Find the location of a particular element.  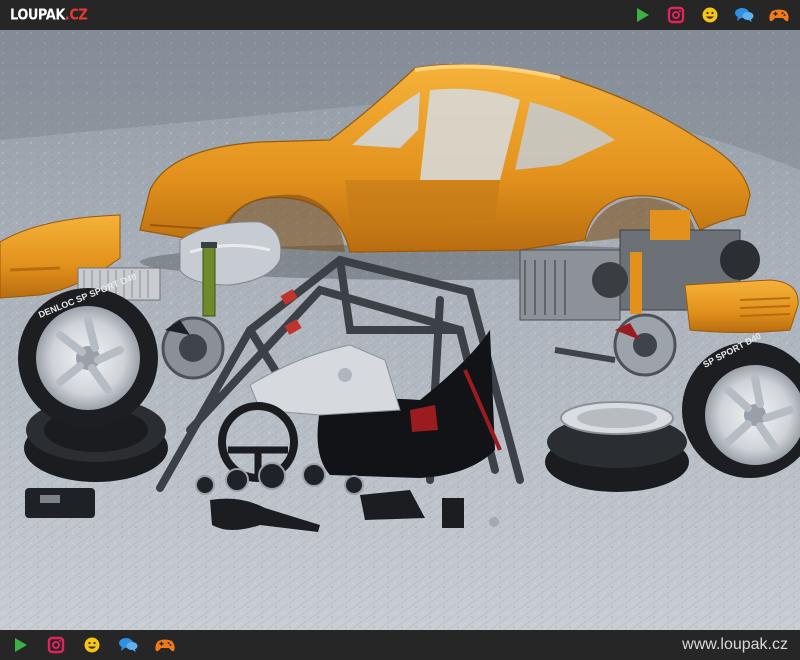

bottom-icon-group is located at coordinates (93, 645).